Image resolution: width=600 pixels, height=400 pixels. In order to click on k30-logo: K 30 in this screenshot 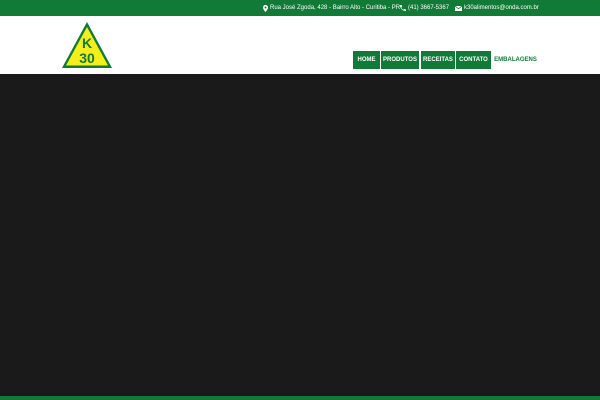, I will do `click(87, 45)`.